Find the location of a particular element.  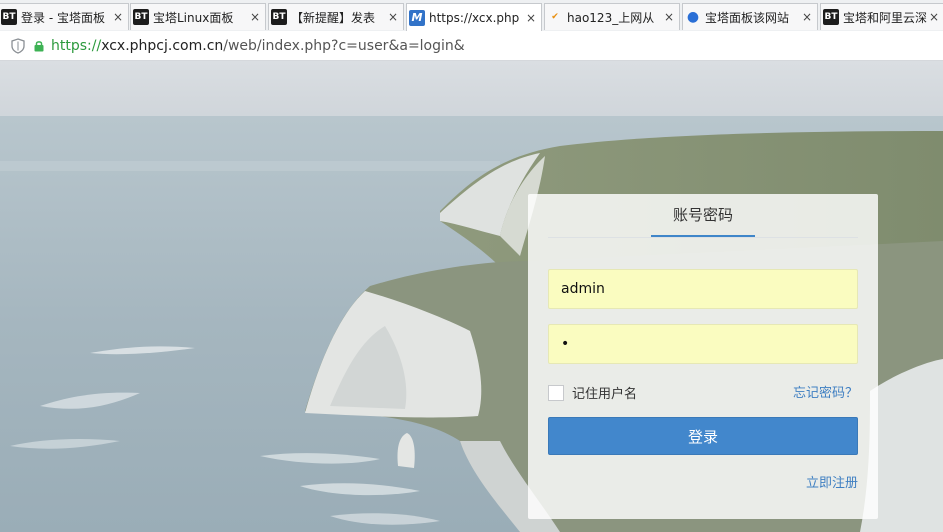

url-host: xcx.phpcj.com.cn is located at coordinates (162, 45).